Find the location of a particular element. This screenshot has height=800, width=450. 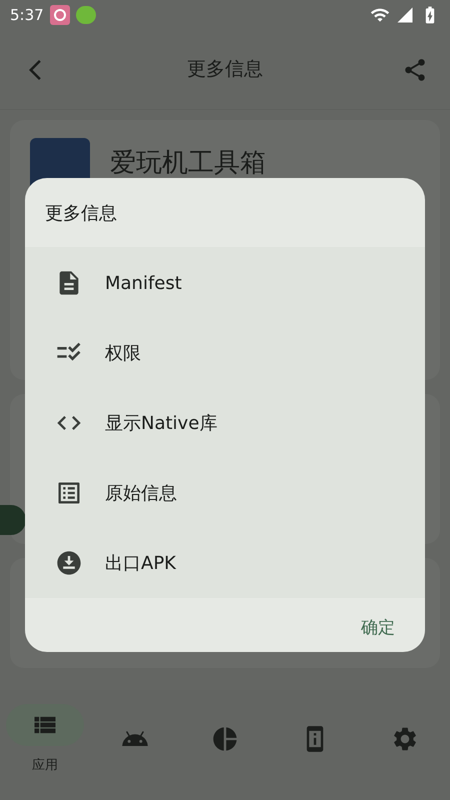

status-time: 5:37 is located at coordinates (27, 15).